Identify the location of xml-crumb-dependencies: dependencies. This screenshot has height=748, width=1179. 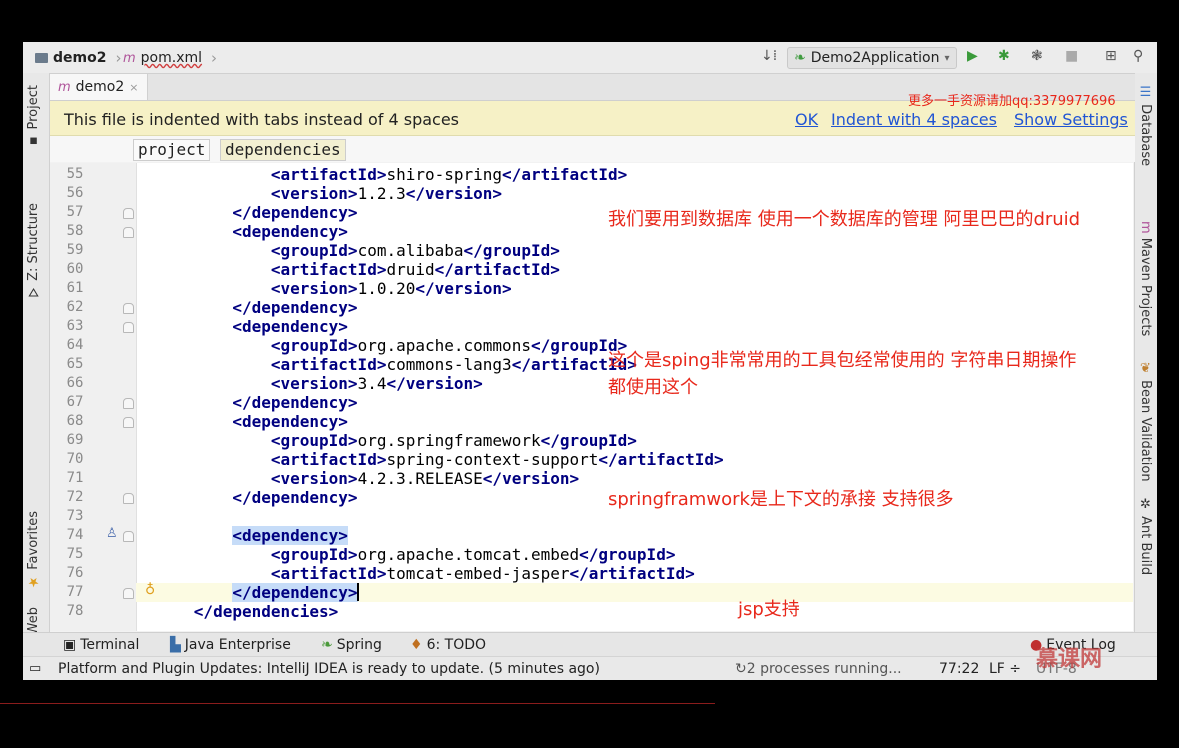
(283, 150).